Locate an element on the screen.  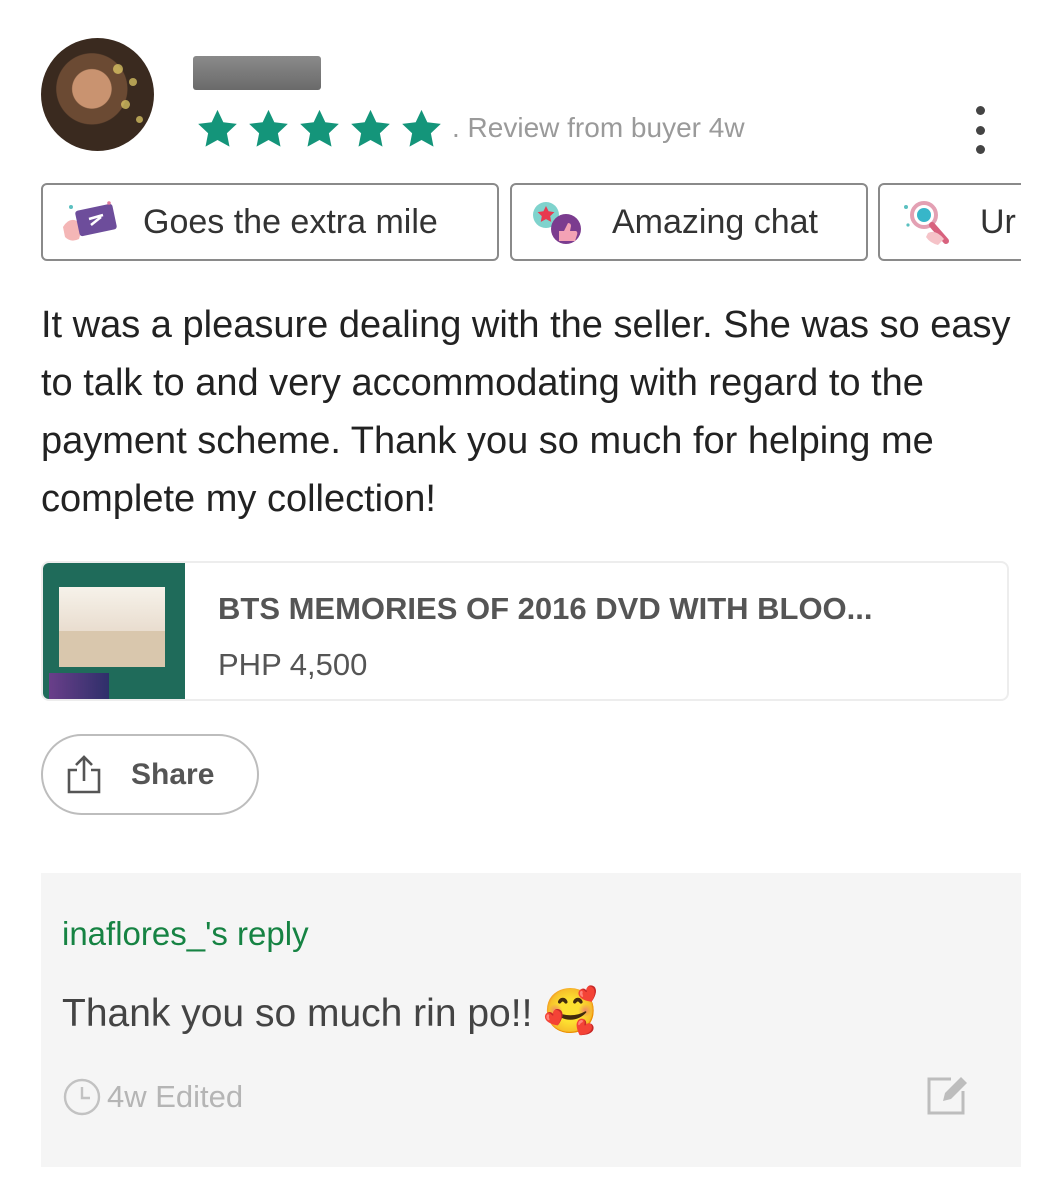
rating-stars is located at coordinates (319, 129).